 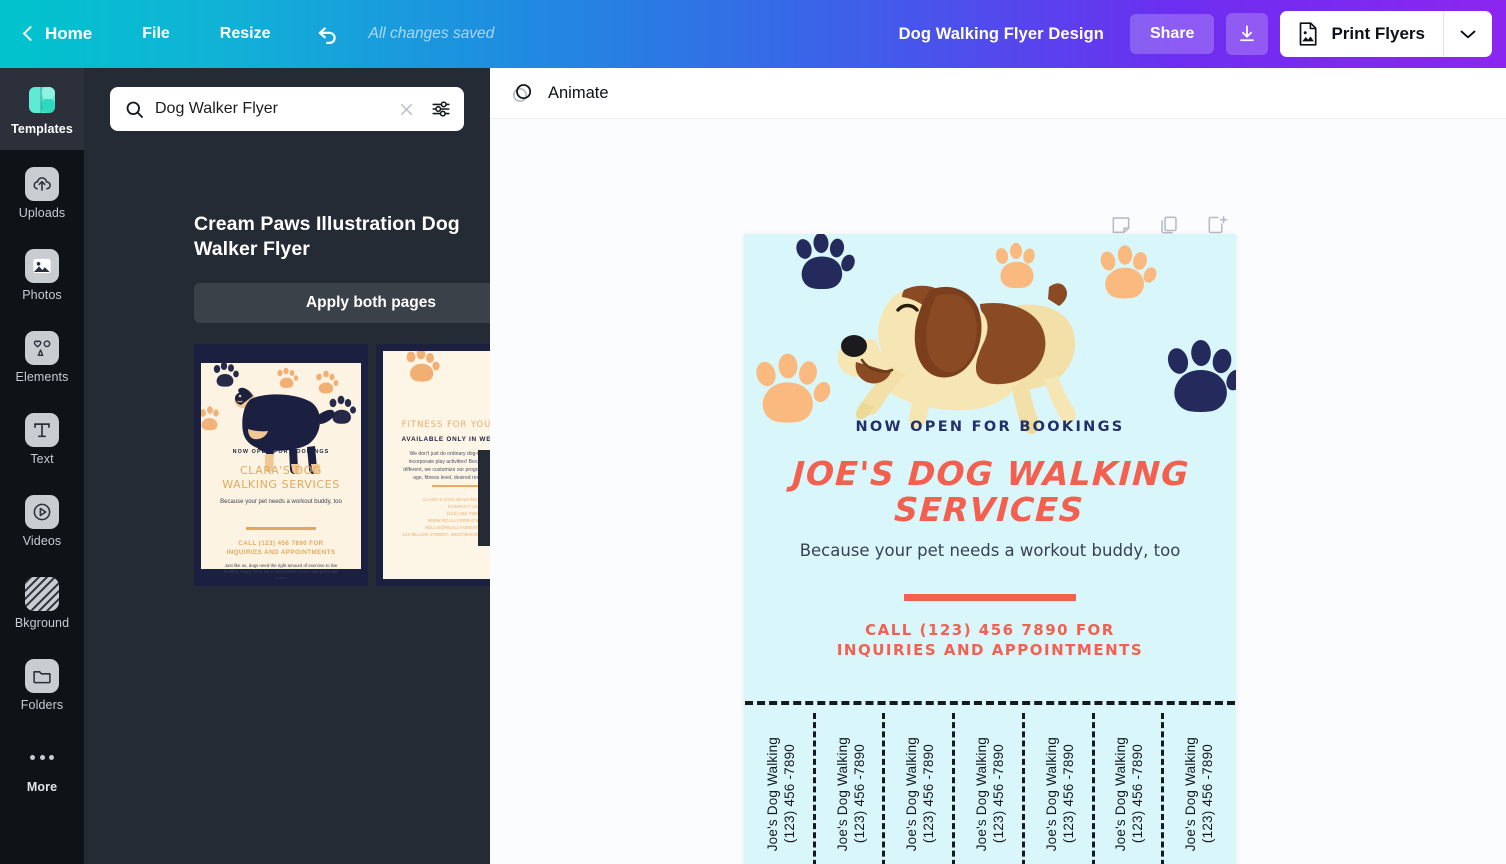 I want to click on file-menu-button: File, so click(x=156, y=34).